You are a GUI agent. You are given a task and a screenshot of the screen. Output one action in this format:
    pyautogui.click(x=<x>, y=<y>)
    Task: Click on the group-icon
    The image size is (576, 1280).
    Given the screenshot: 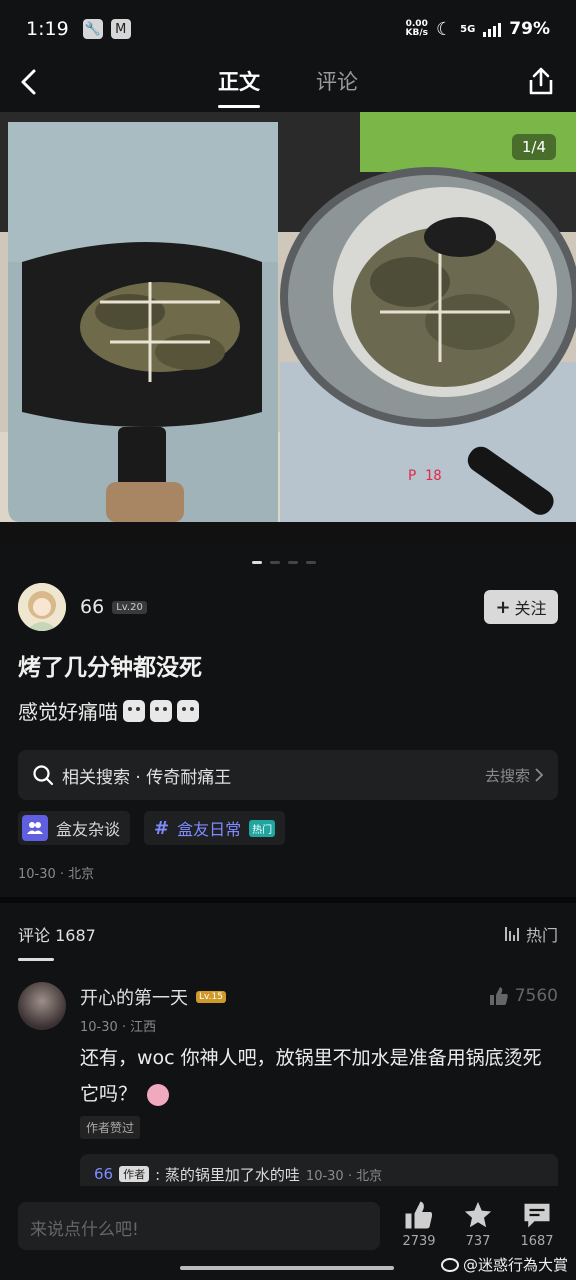 What is the action you would take?
    pyautogui.click(x=35, y=828)
    